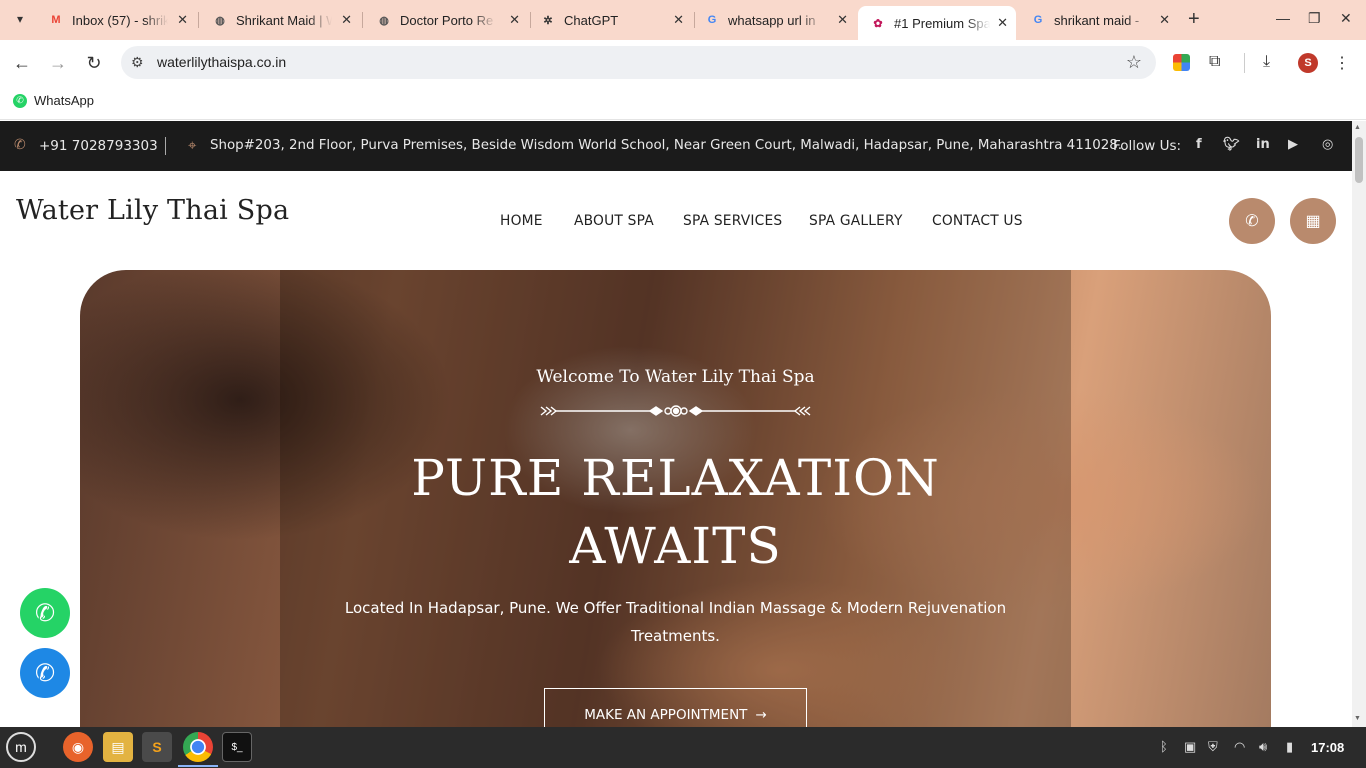 The image size is (1366, 768). I want to click on youtube-icon: ▶, so click(1293, 144).